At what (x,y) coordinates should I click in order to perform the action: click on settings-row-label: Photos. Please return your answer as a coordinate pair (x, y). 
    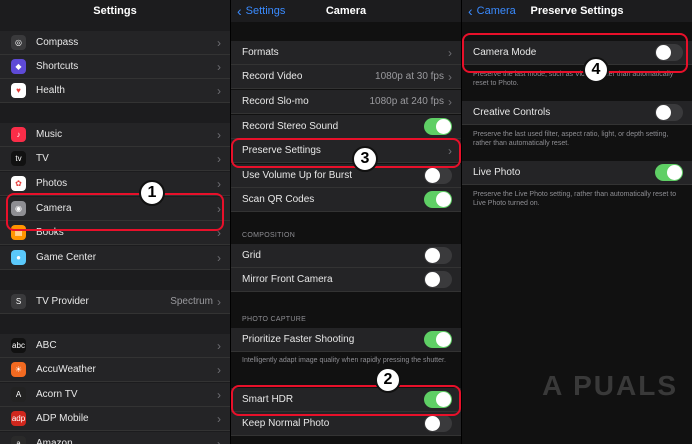
    Looking at the image, I should click on (52, 183).